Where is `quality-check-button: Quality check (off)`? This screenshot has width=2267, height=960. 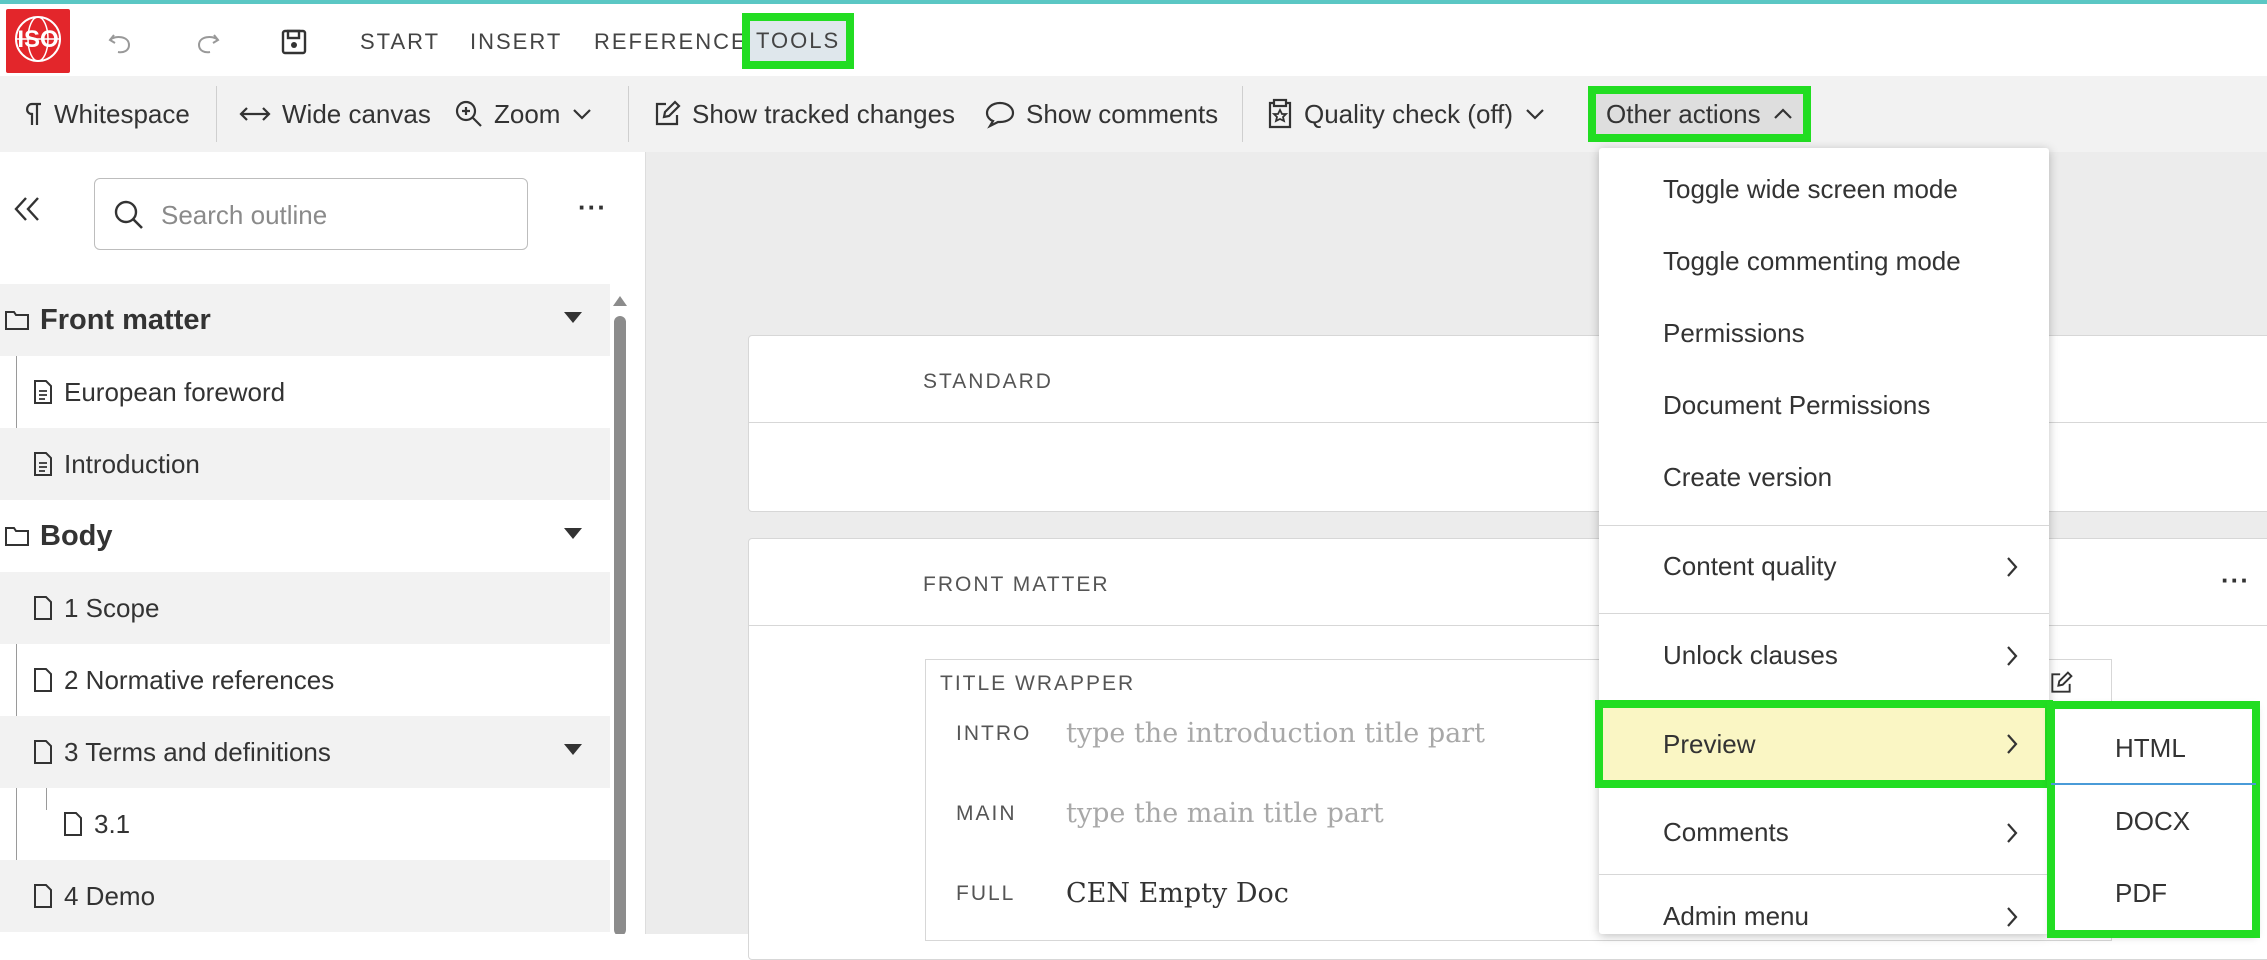
quality-check-button: Quality check (off) is located at coordinates (1405, 114).